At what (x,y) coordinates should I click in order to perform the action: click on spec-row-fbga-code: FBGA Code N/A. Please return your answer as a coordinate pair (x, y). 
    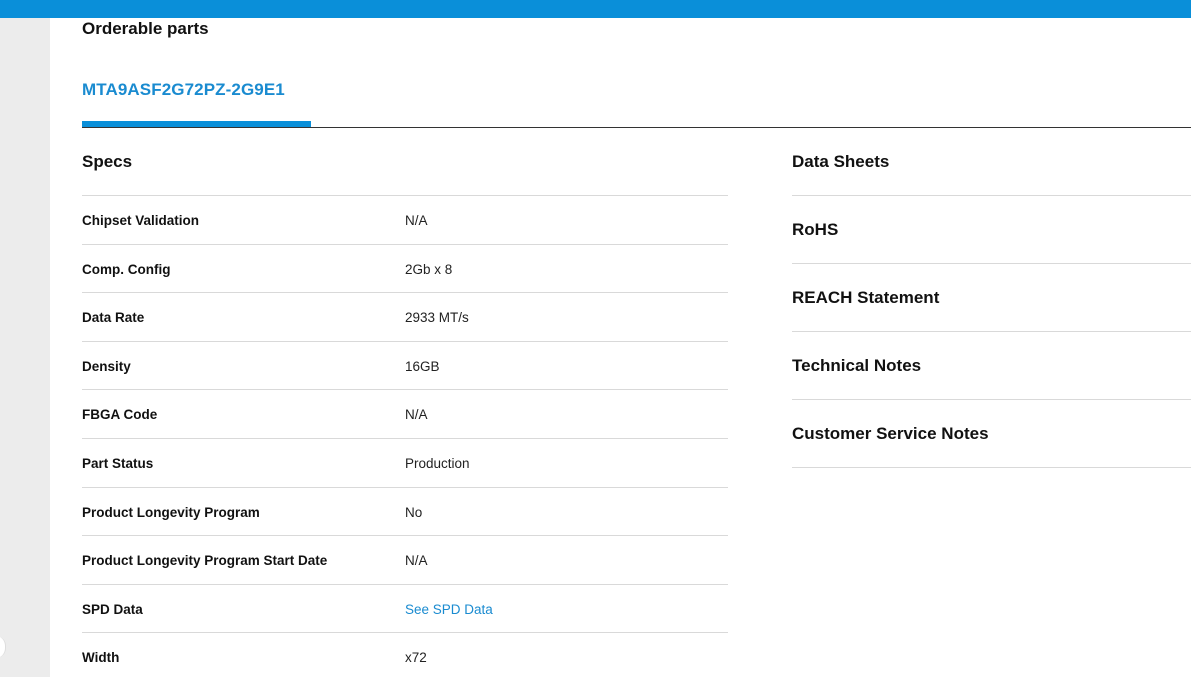
    Looking at the image, I should click on (405, 413).